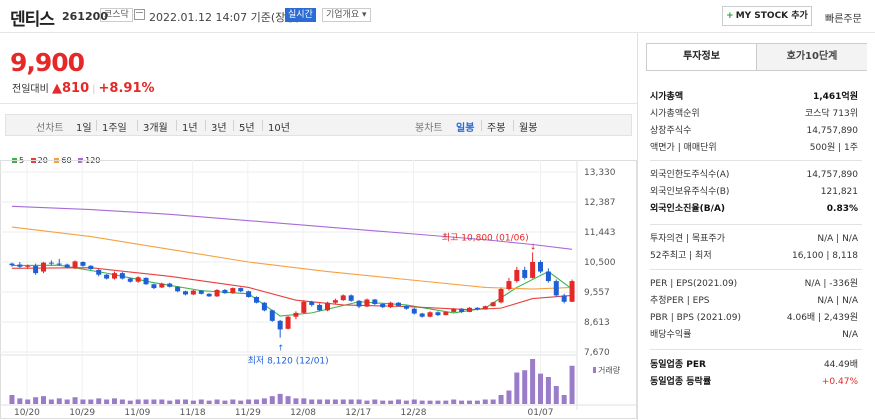 This screenshot has width=875, height=420. I want to click on info-value: 44.49배, so click(840, 365).